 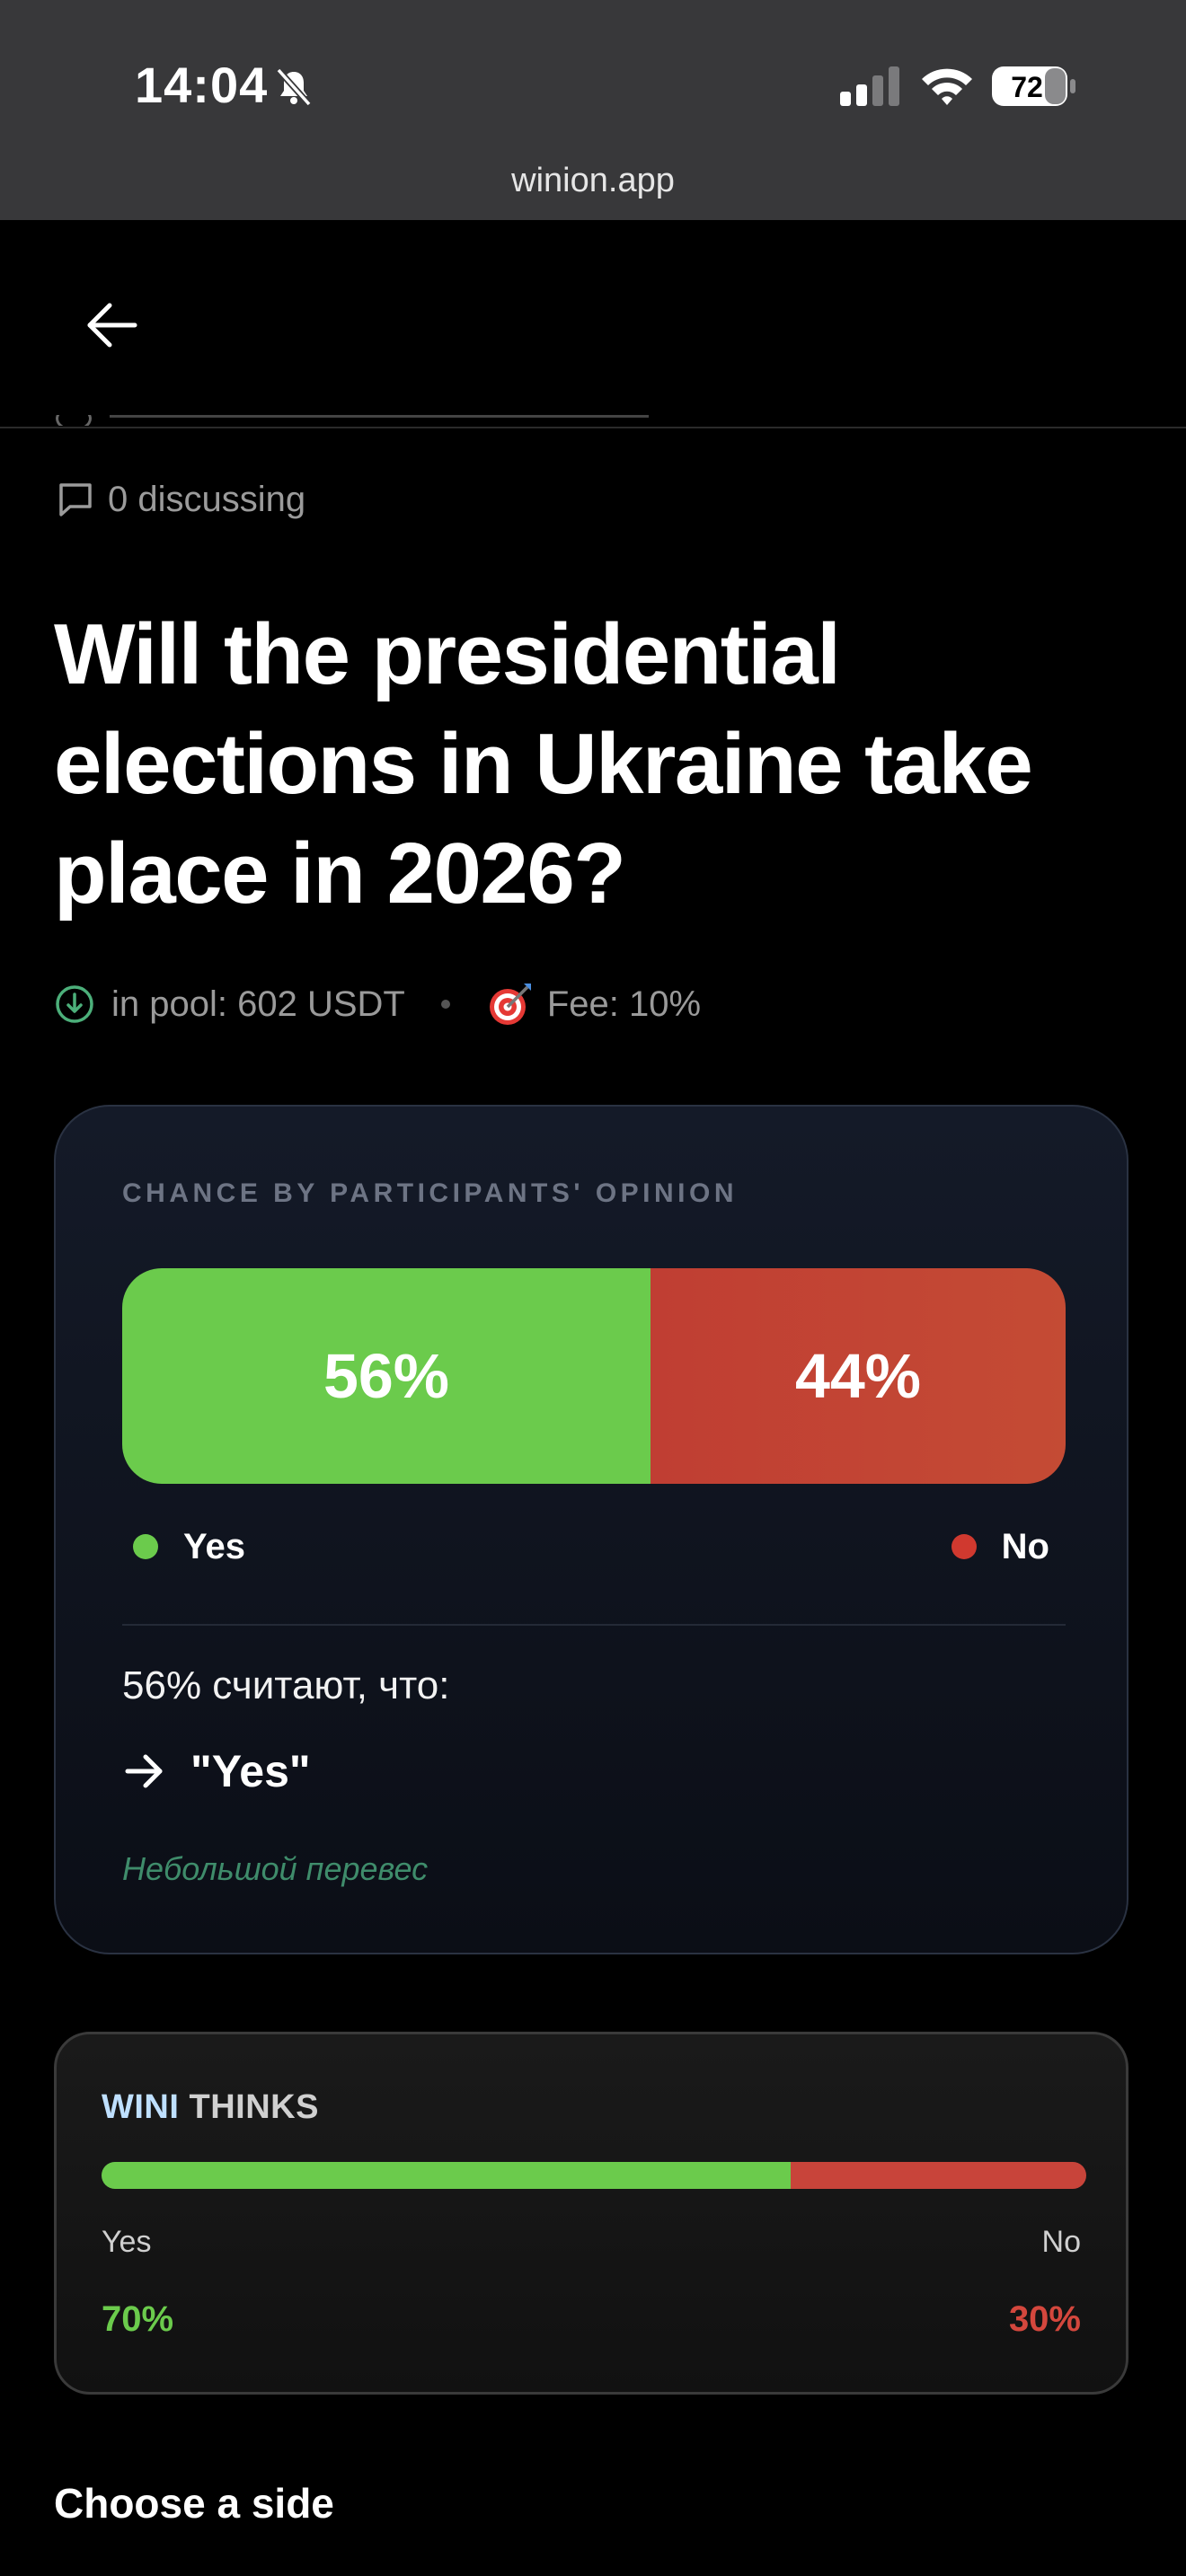 I want to click on cell-signal-icon, so click(x=869, y=86).